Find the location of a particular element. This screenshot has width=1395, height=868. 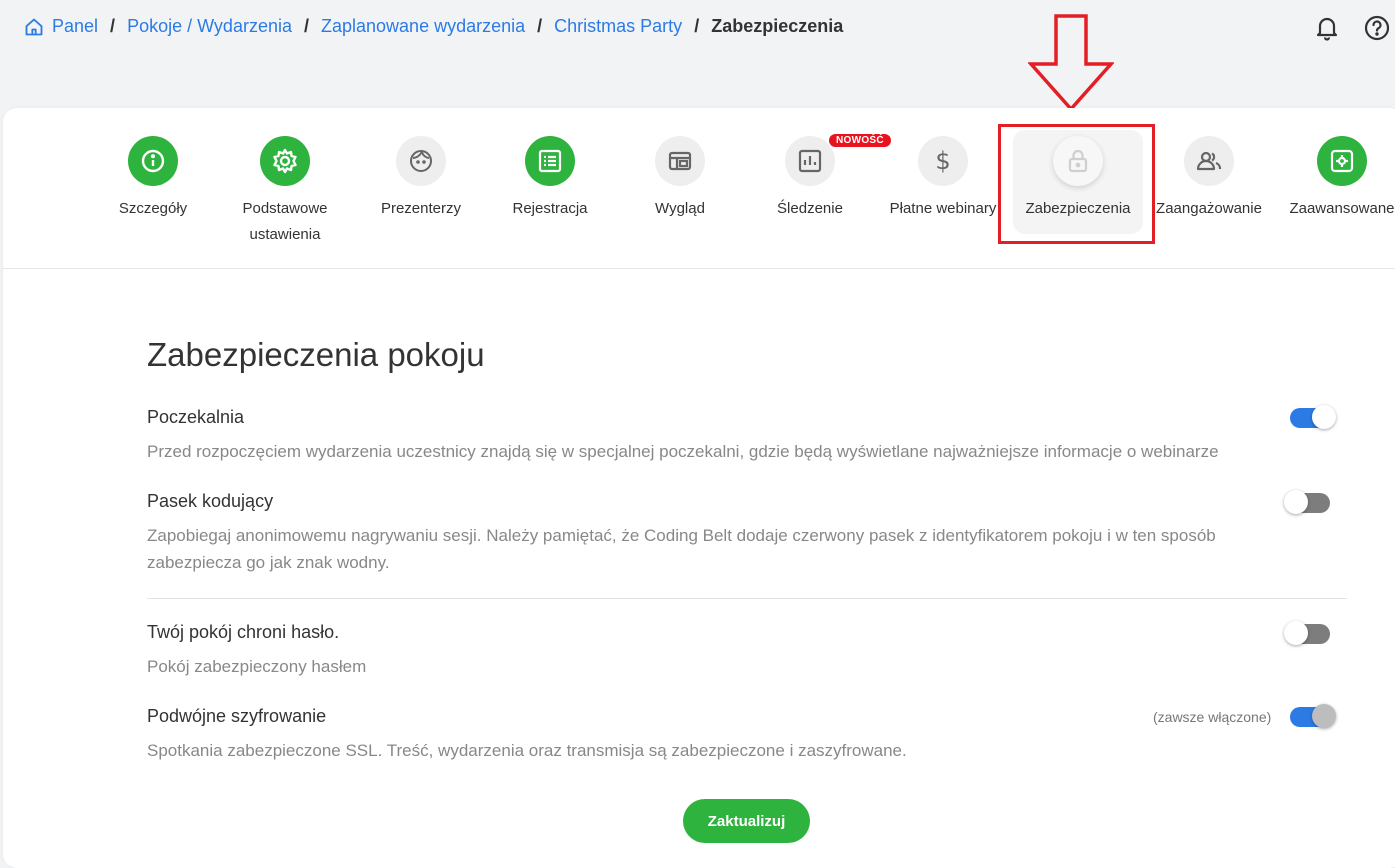

tab-label: Zaawansowane is located at coordinates (1342, 208).